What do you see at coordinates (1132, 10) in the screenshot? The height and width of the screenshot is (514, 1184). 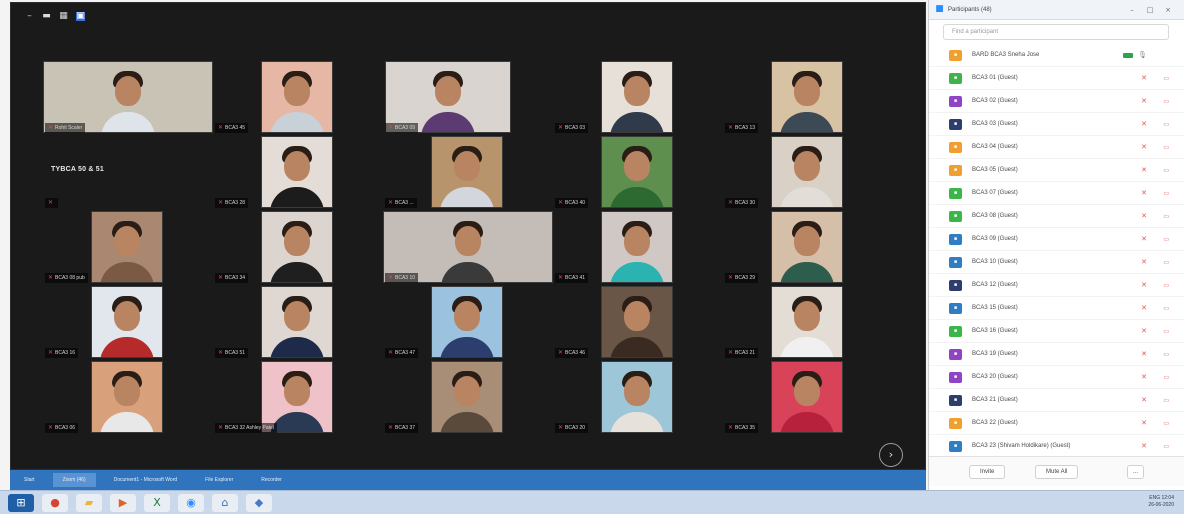 I see `panel-minimize-icon: –` at bounding box center [1132, 10].